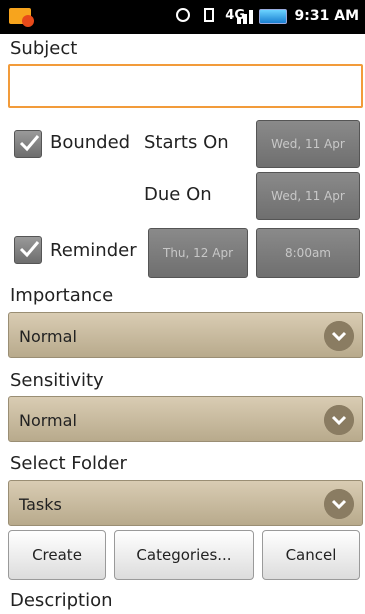  I want to click on subject-label: Subject, so click(44, 48).